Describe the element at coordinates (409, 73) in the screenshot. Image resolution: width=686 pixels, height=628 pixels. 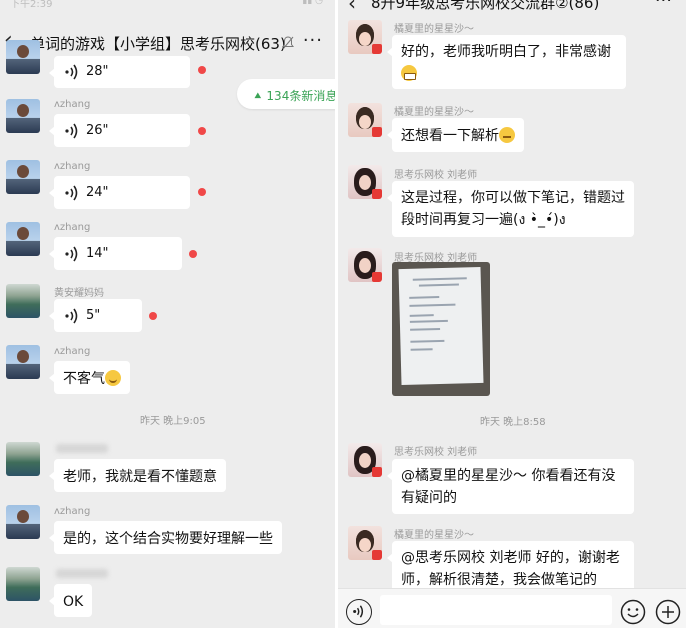
I see `grin-emoji-icon` at that location.